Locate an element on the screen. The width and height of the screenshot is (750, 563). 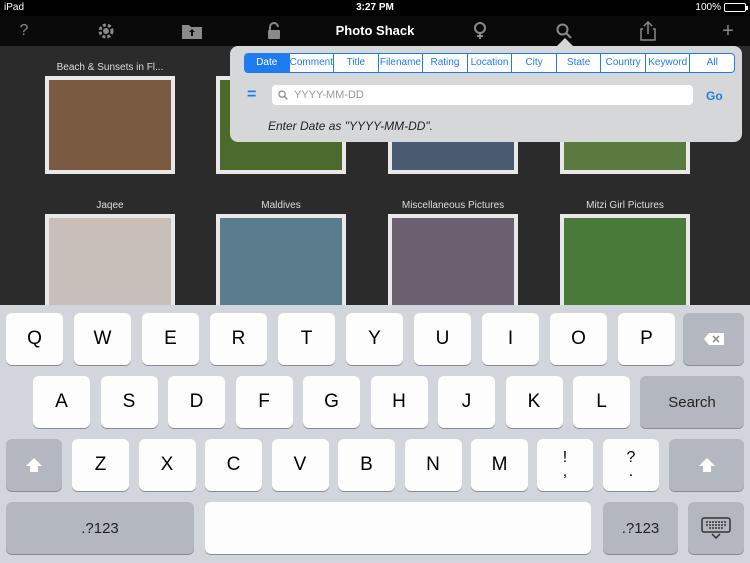
search-input is located at coordinates (484, 95).